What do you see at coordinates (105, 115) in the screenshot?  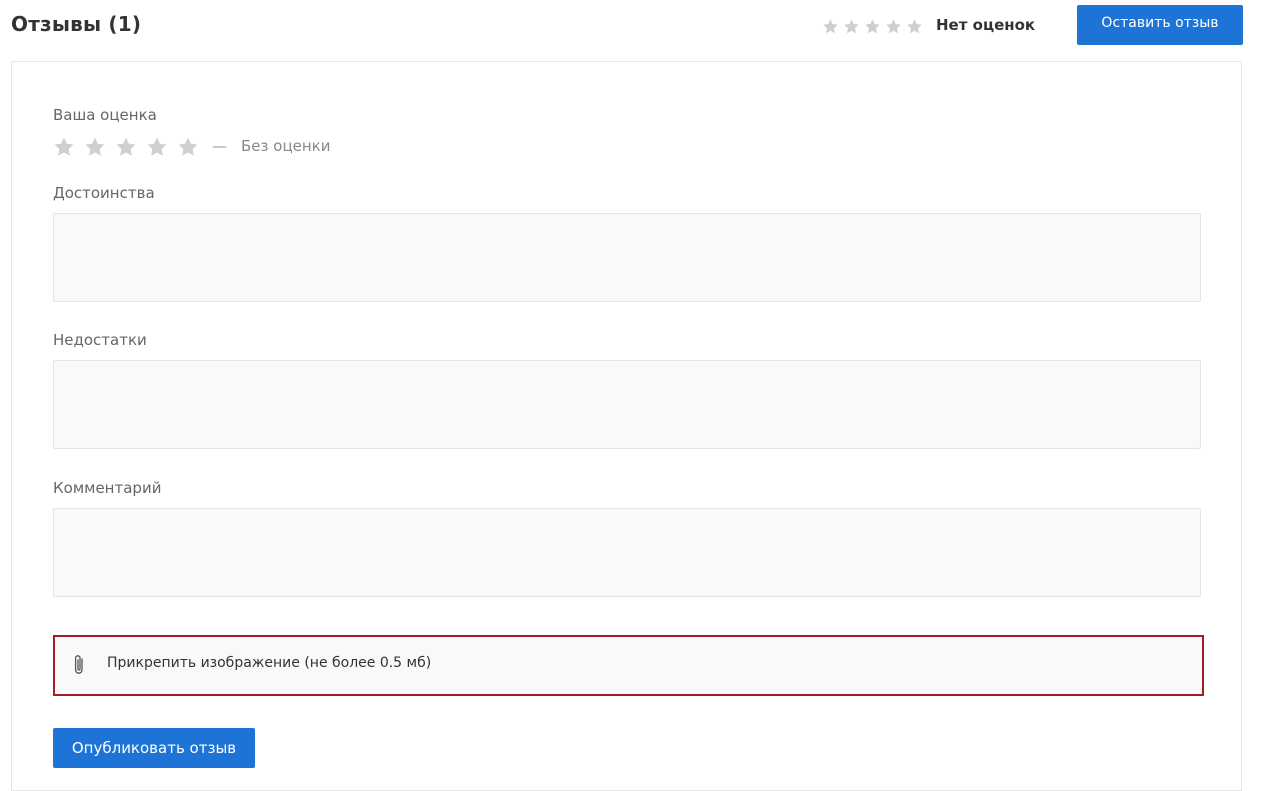 I see `rating-label: Ваша оценка` at bounding box center [105, 115].